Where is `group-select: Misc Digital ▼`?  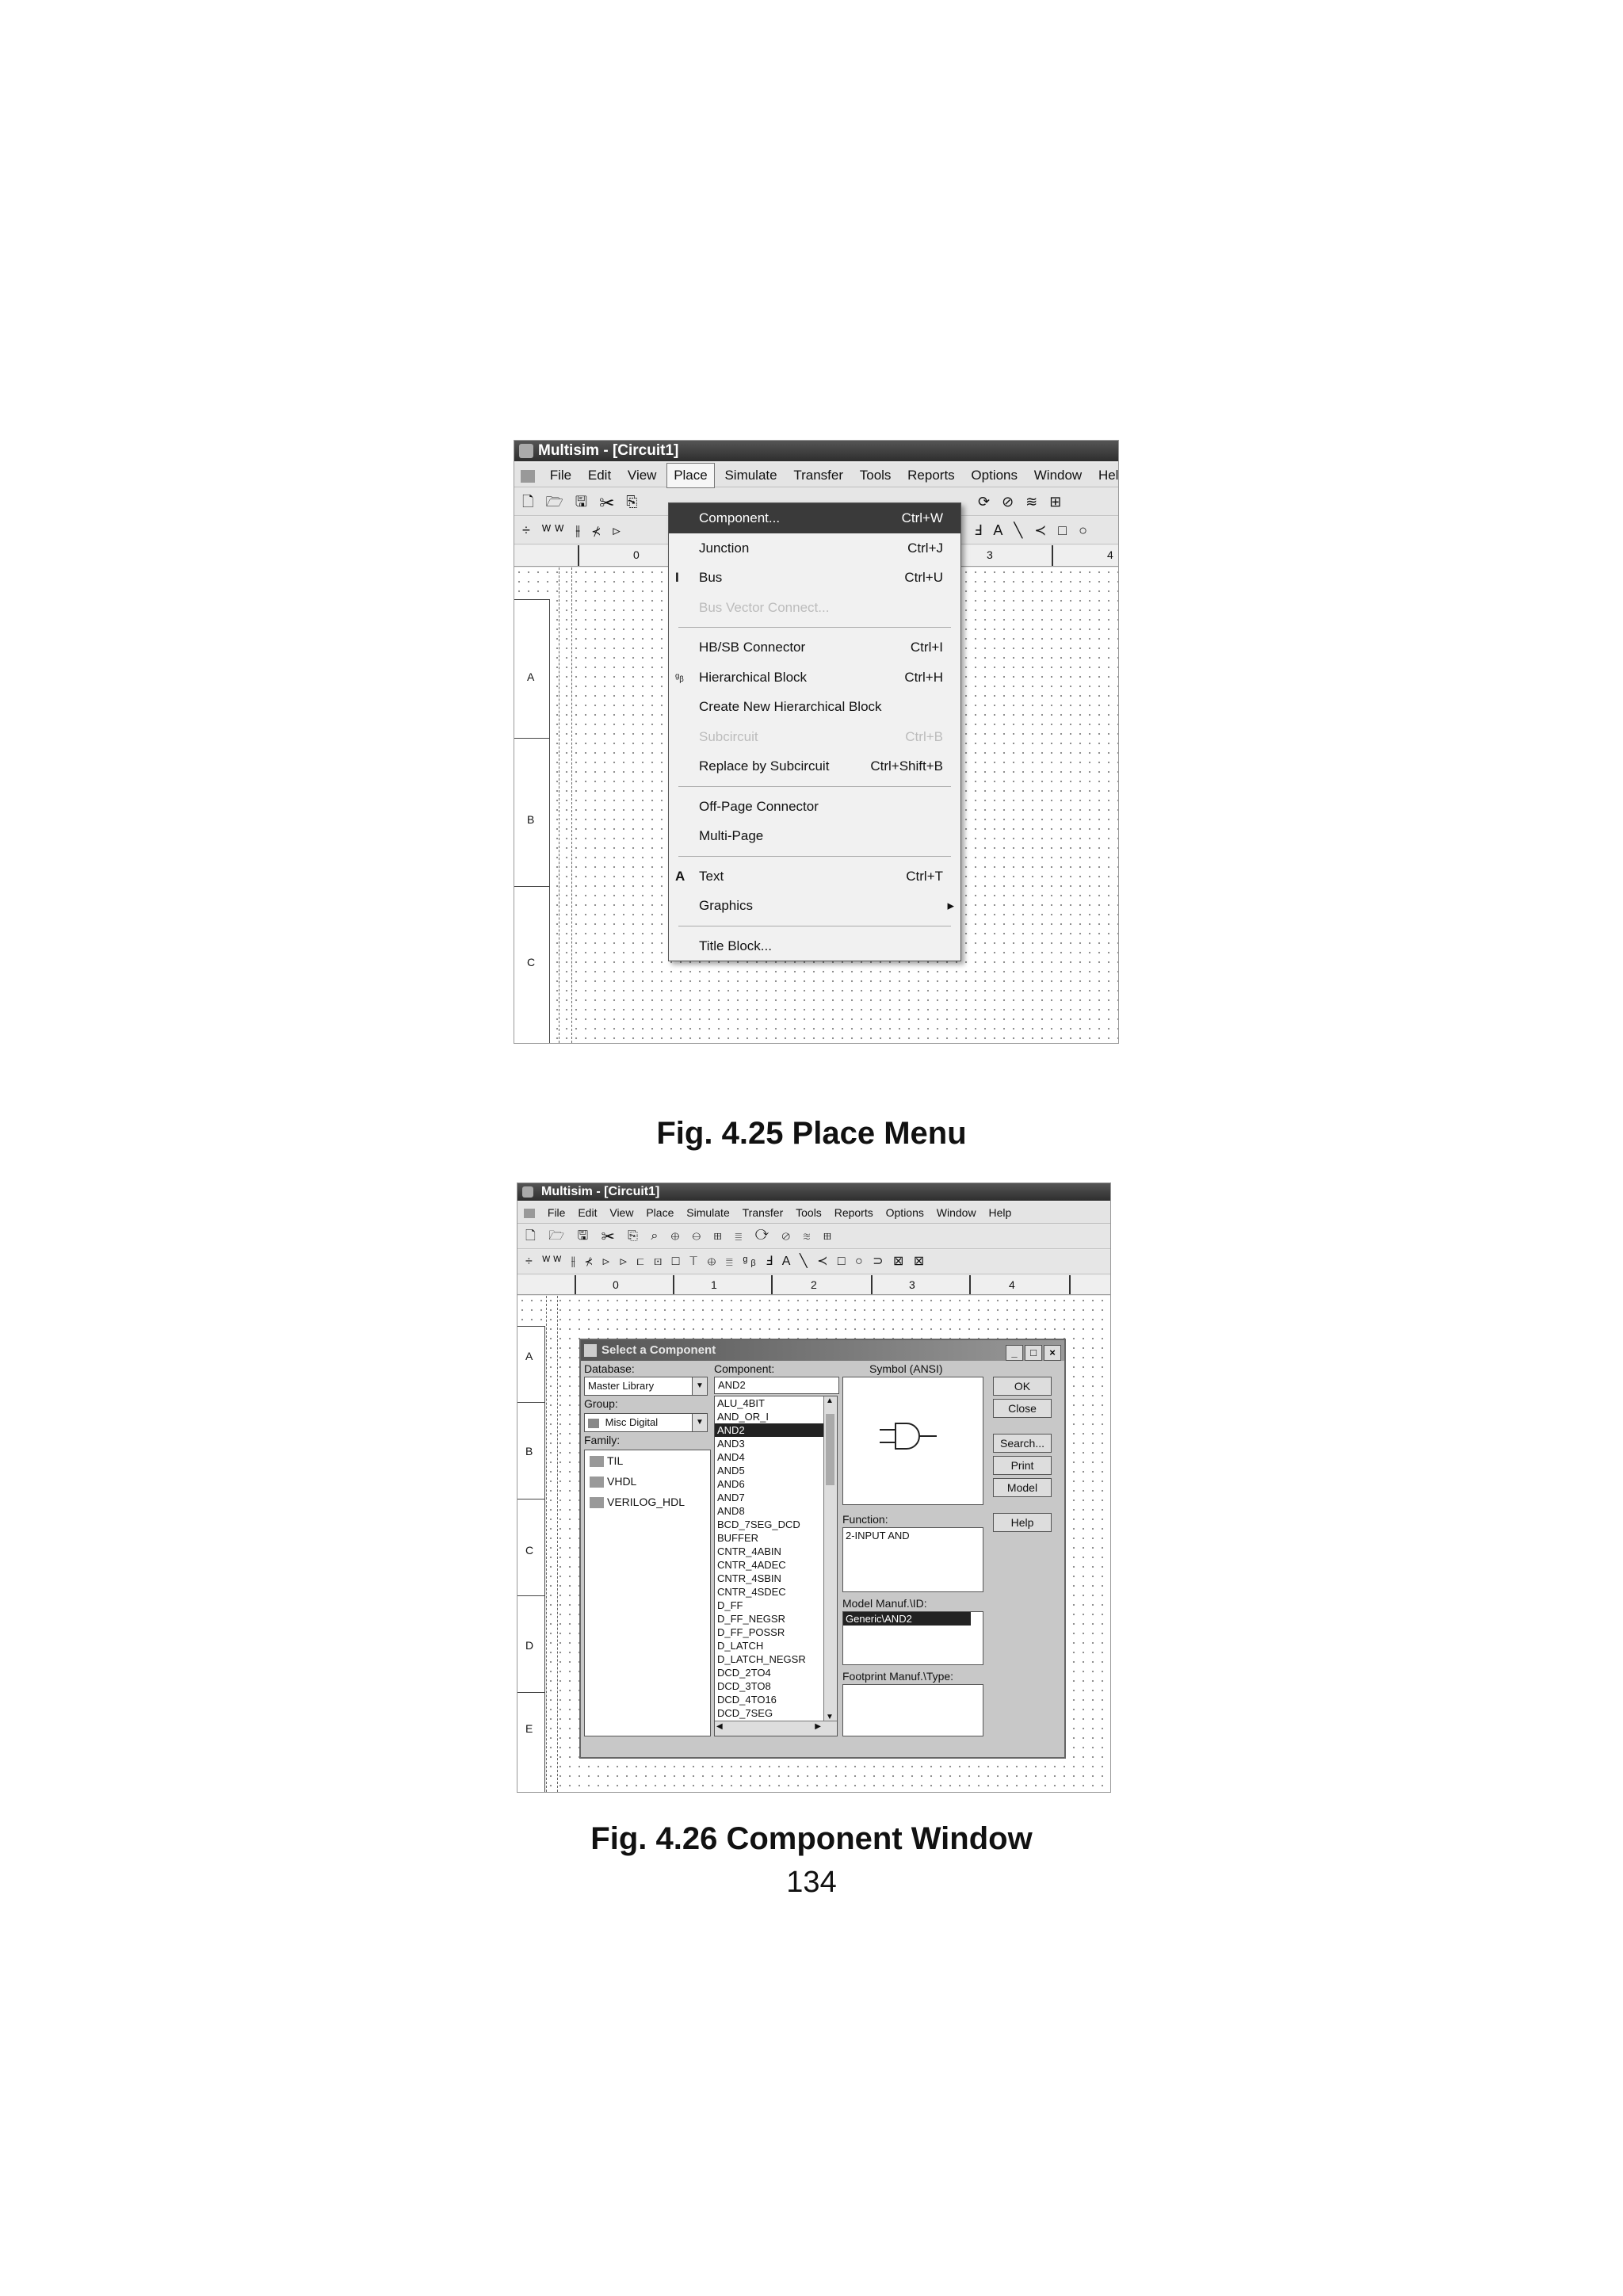
group-select: Misc Digital ▼ is located at coordinates (646, 1422).